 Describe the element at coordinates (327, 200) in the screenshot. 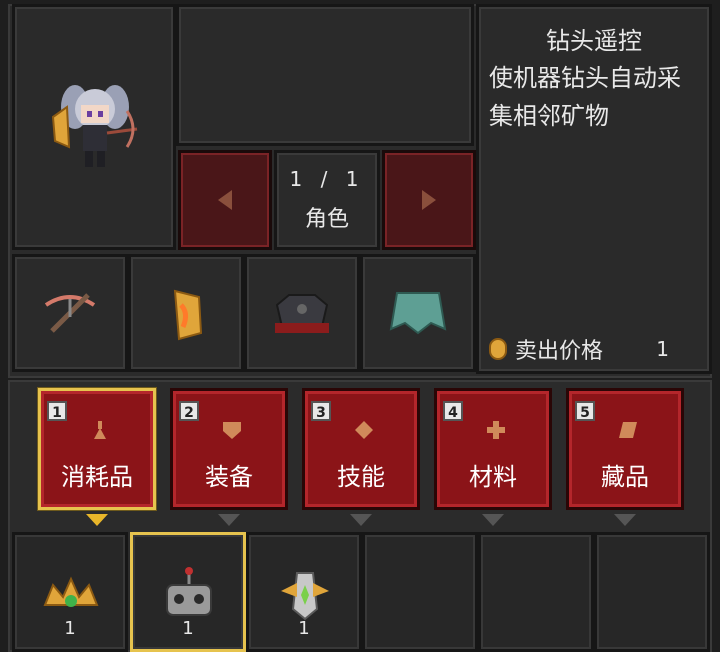

I see `character-pager: 1 / 1 角色` at that location.